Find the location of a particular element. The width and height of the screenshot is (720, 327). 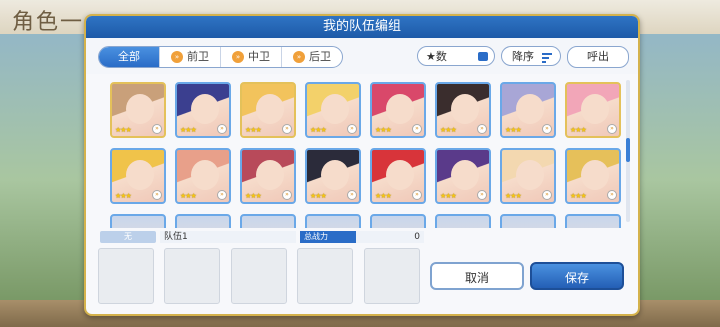

dialog-title: 我的队伍编组 is located at coordinates (362, 27).